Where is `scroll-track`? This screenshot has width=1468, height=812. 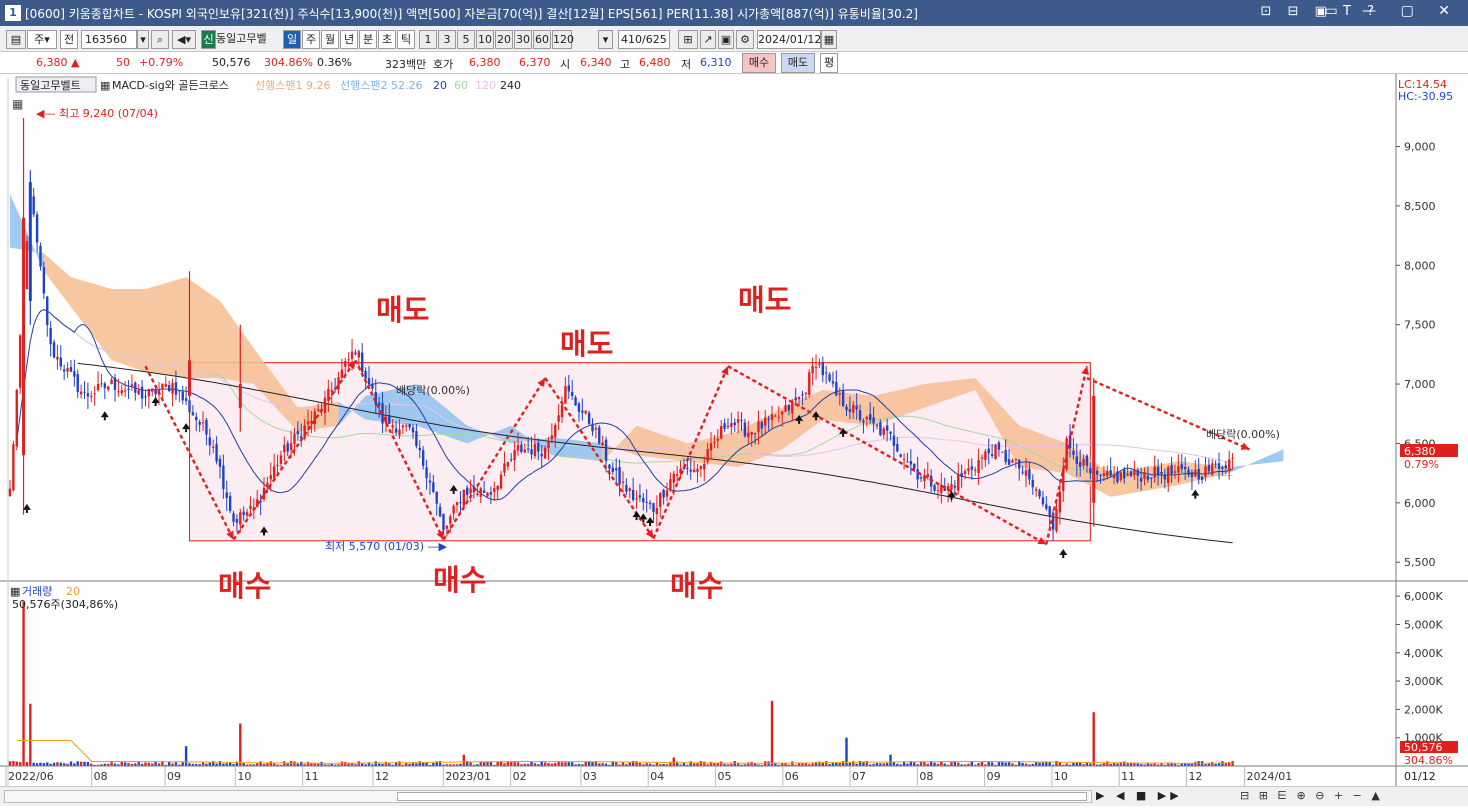
scroll-track is located at coordinates (548, 796).